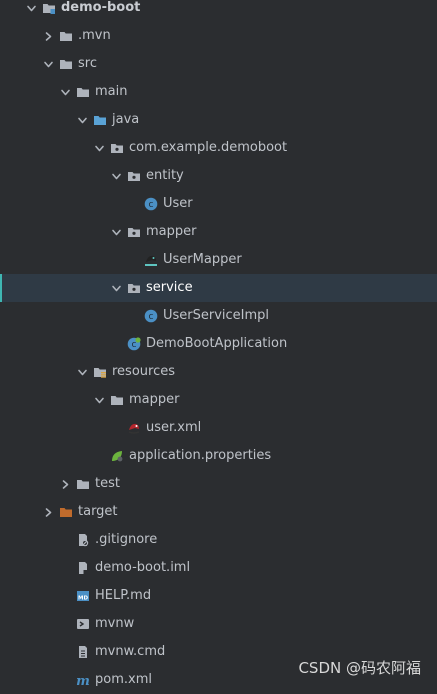 The height and width of the screenshot is (694, 437). What do you see at coordinates (169, 287) in the screenshot?
I see `tree-item-label: service` at bounding box center [169, 287].